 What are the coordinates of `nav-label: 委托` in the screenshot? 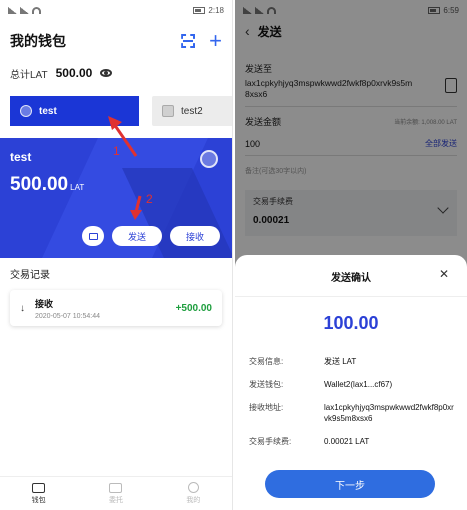 It's located at (115, 500).